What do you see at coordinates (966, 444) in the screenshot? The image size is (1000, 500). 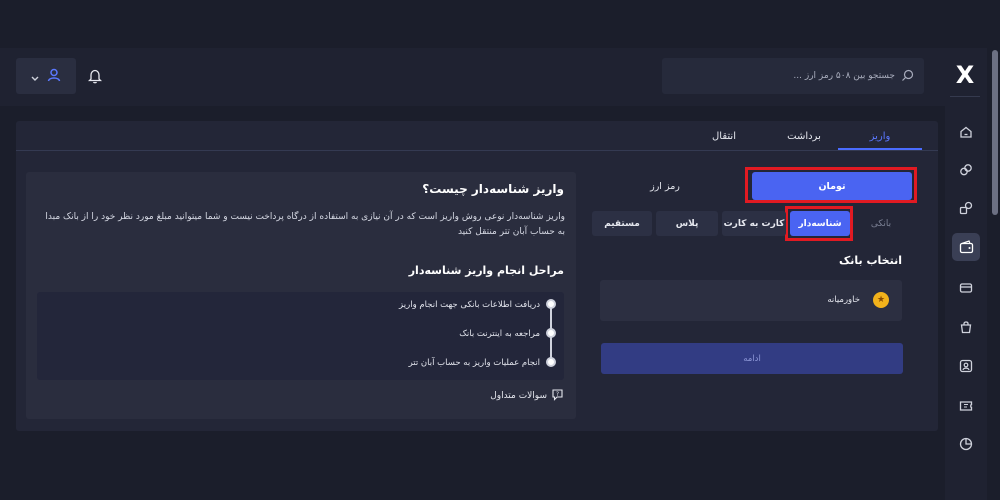 I see `chart-icon` at bounding box center [966, 444].